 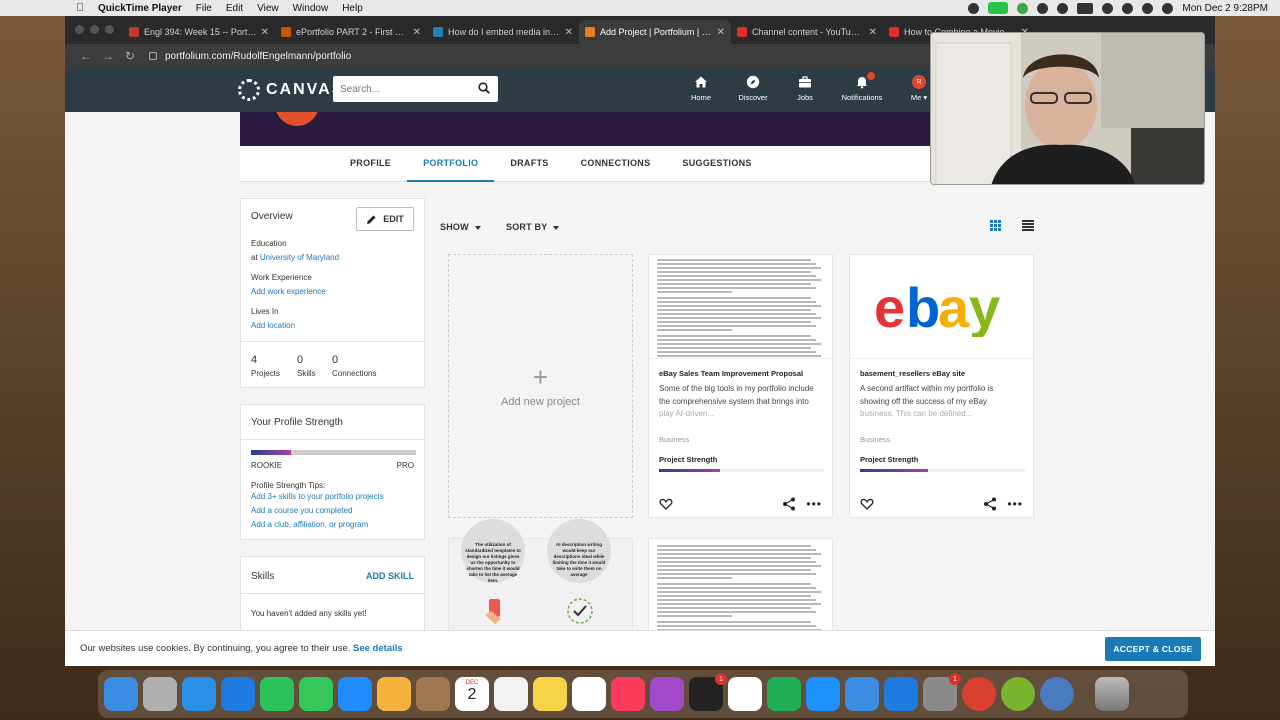 What do you see at coordinates (655, 32) in the screenshot?
I see `browser-tab: Add Project | Portfolium | Portfolio ✕` at bounding box center [655, 32].